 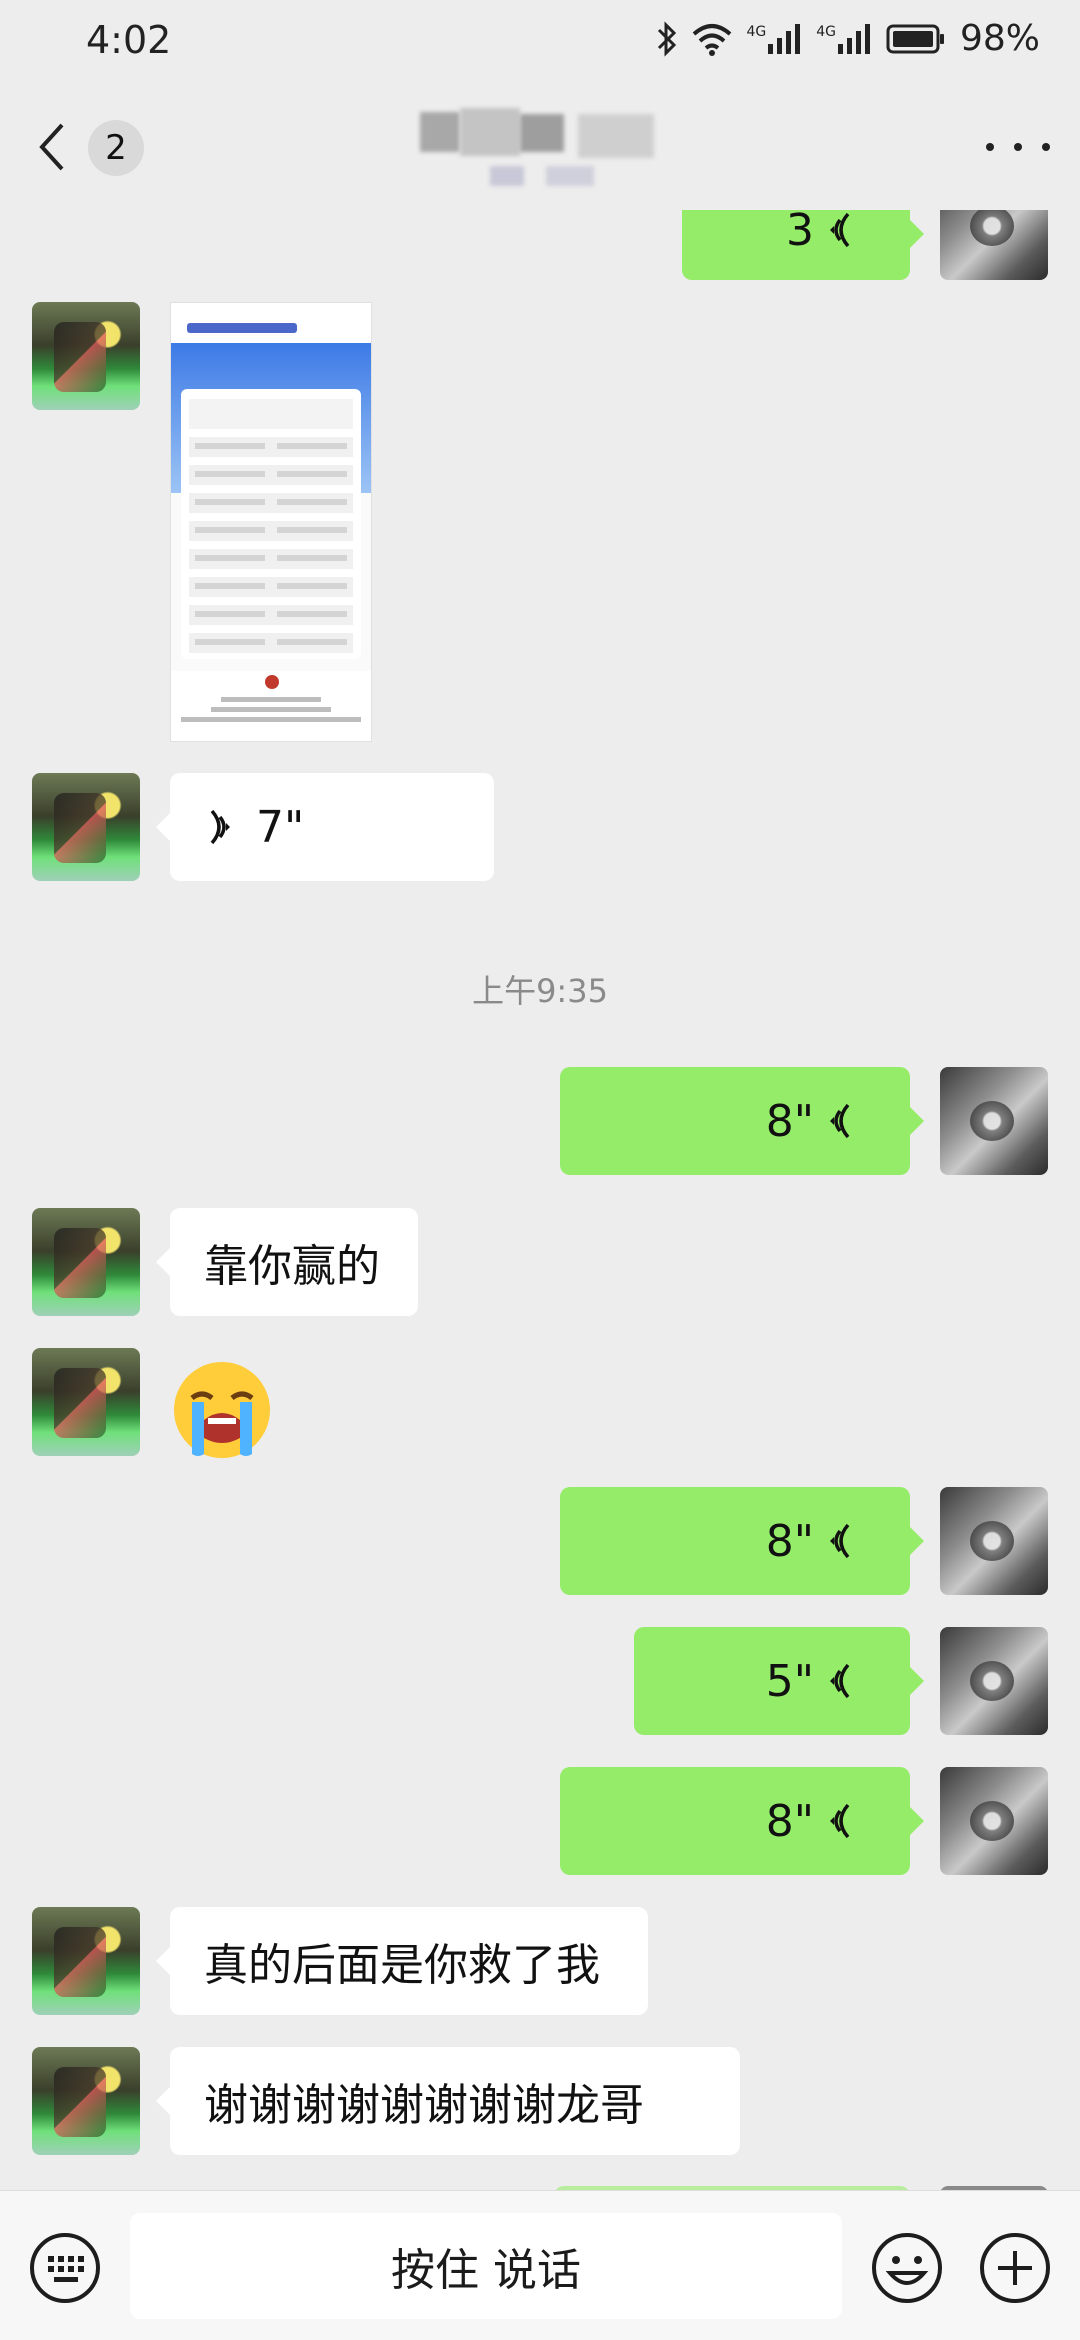 What do you see at coordinates (65, 2268) in the screenshot?
I see `keyboard-toggle-icon` at bounding box center [65, 2268].